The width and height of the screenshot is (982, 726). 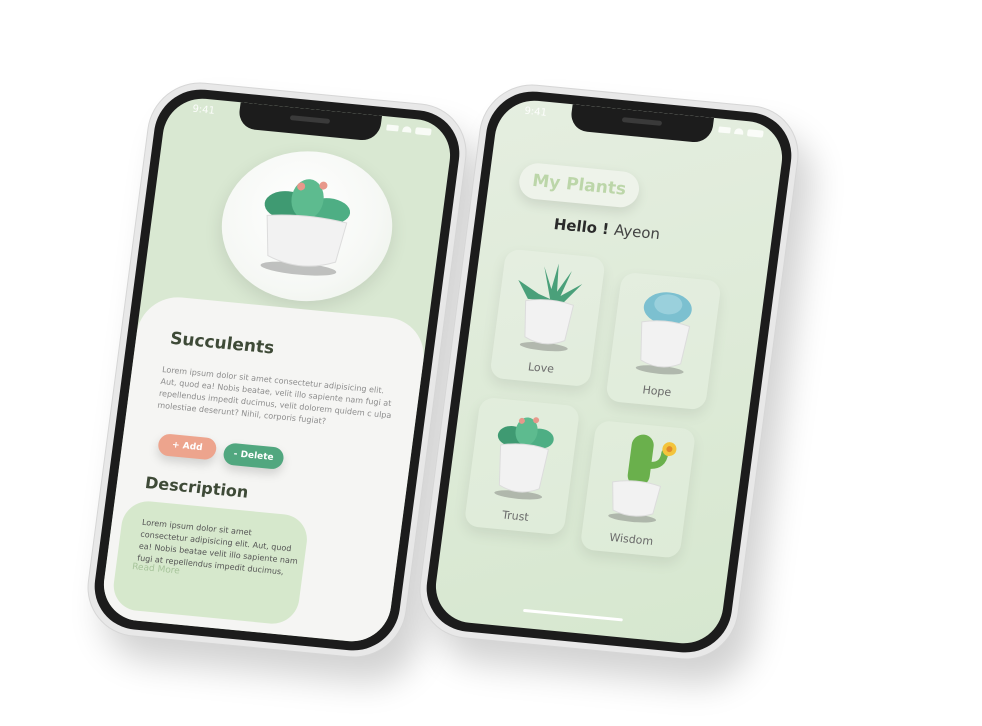 I want to click on flowering-cactus-icon, so click(x=642, y=478).